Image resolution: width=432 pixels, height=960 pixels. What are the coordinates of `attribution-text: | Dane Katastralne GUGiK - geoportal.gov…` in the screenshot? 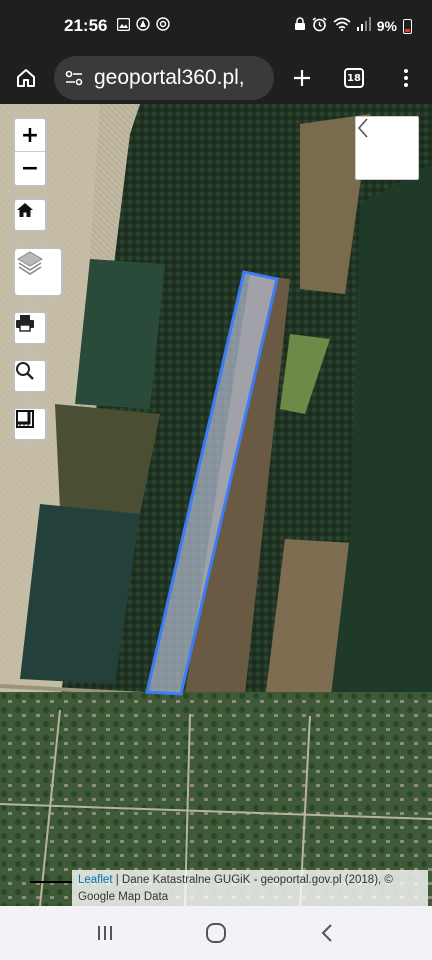 It's located at (235, 888).